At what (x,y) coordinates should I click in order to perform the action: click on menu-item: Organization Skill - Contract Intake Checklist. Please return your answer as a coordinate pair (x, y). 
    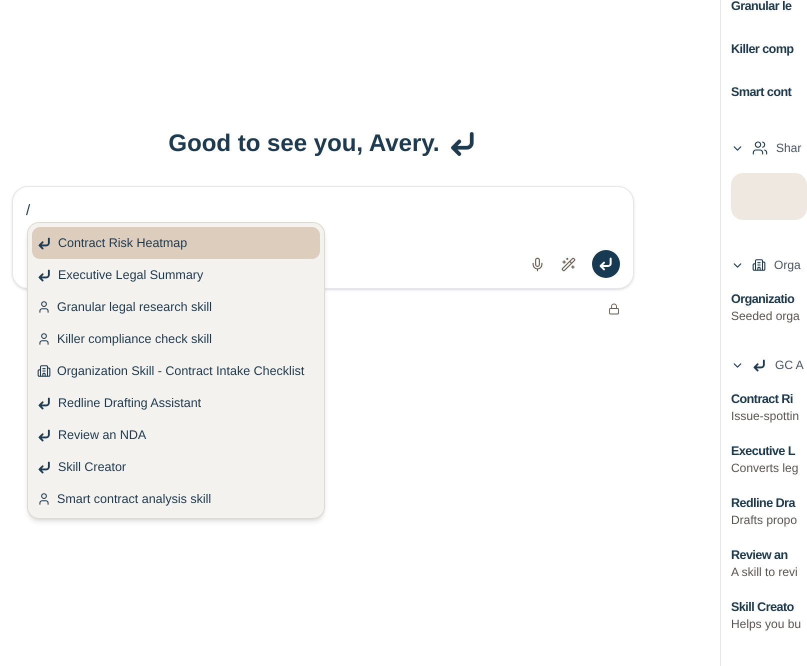
    Looking at the image, I should click on (176, 371).